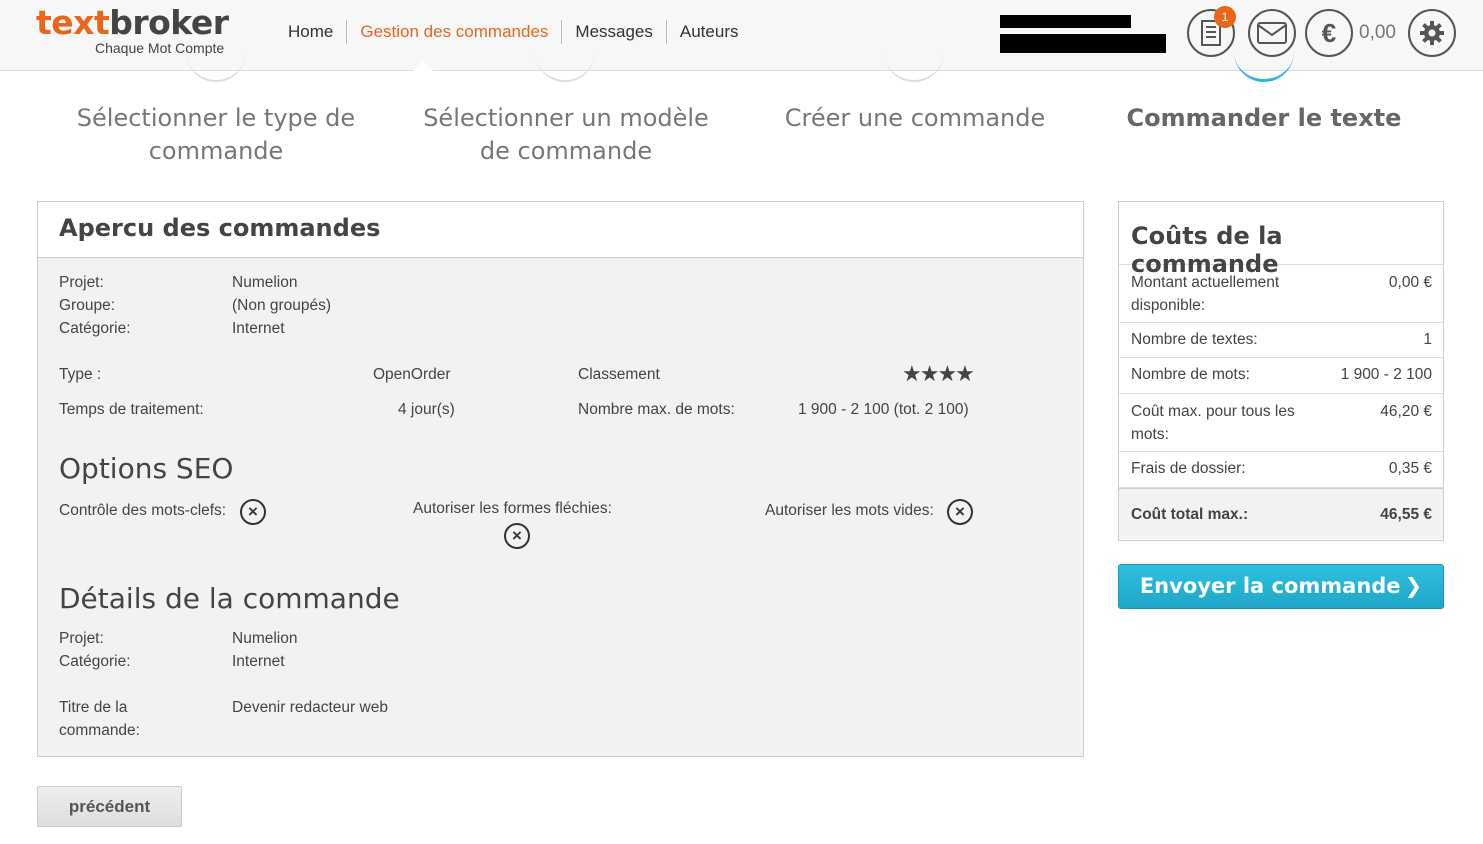 The width and height of the screenshot is (1483, 844). What do you see at coordinates (81, 282) in the screenshot?
I see `projet-label: Projet:` at bounding box center [81, 282].